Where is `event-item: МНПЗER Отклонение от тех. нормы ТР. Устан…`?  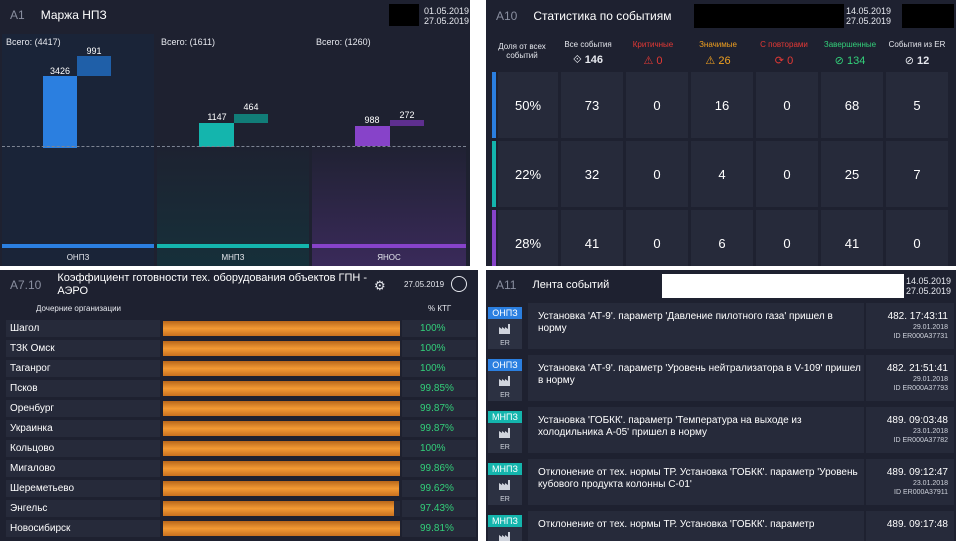
event-item: МНПЗER Отклонение от тех. нормы ТР. Устан… is located at coordinates (721, 526).